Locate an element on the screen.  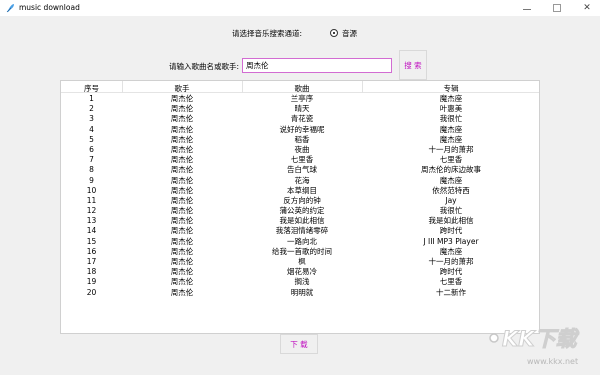
column-header-song: 歌曲 is located at coordinates (302, 88).